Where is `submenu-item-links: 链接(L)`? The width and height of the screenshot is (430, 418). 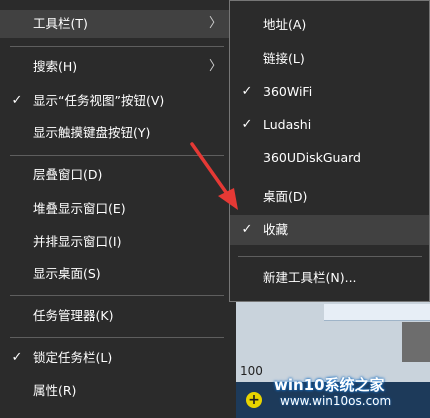
submenu-item-links: 链接(L) is located at coordinates (329, 59).